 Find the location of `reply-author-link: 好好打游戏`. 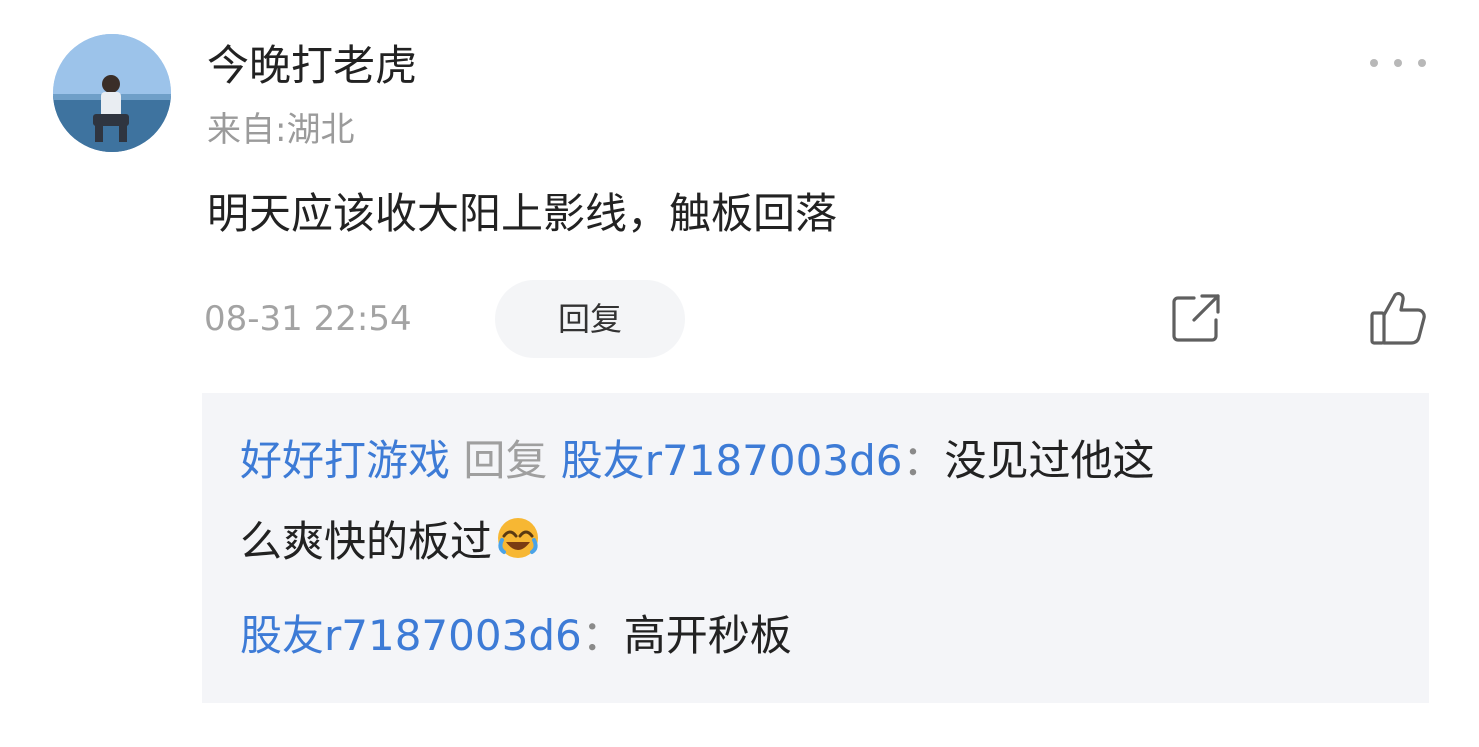

reply-author-link: 好好打游戏 is located at coordinates (345, 460).